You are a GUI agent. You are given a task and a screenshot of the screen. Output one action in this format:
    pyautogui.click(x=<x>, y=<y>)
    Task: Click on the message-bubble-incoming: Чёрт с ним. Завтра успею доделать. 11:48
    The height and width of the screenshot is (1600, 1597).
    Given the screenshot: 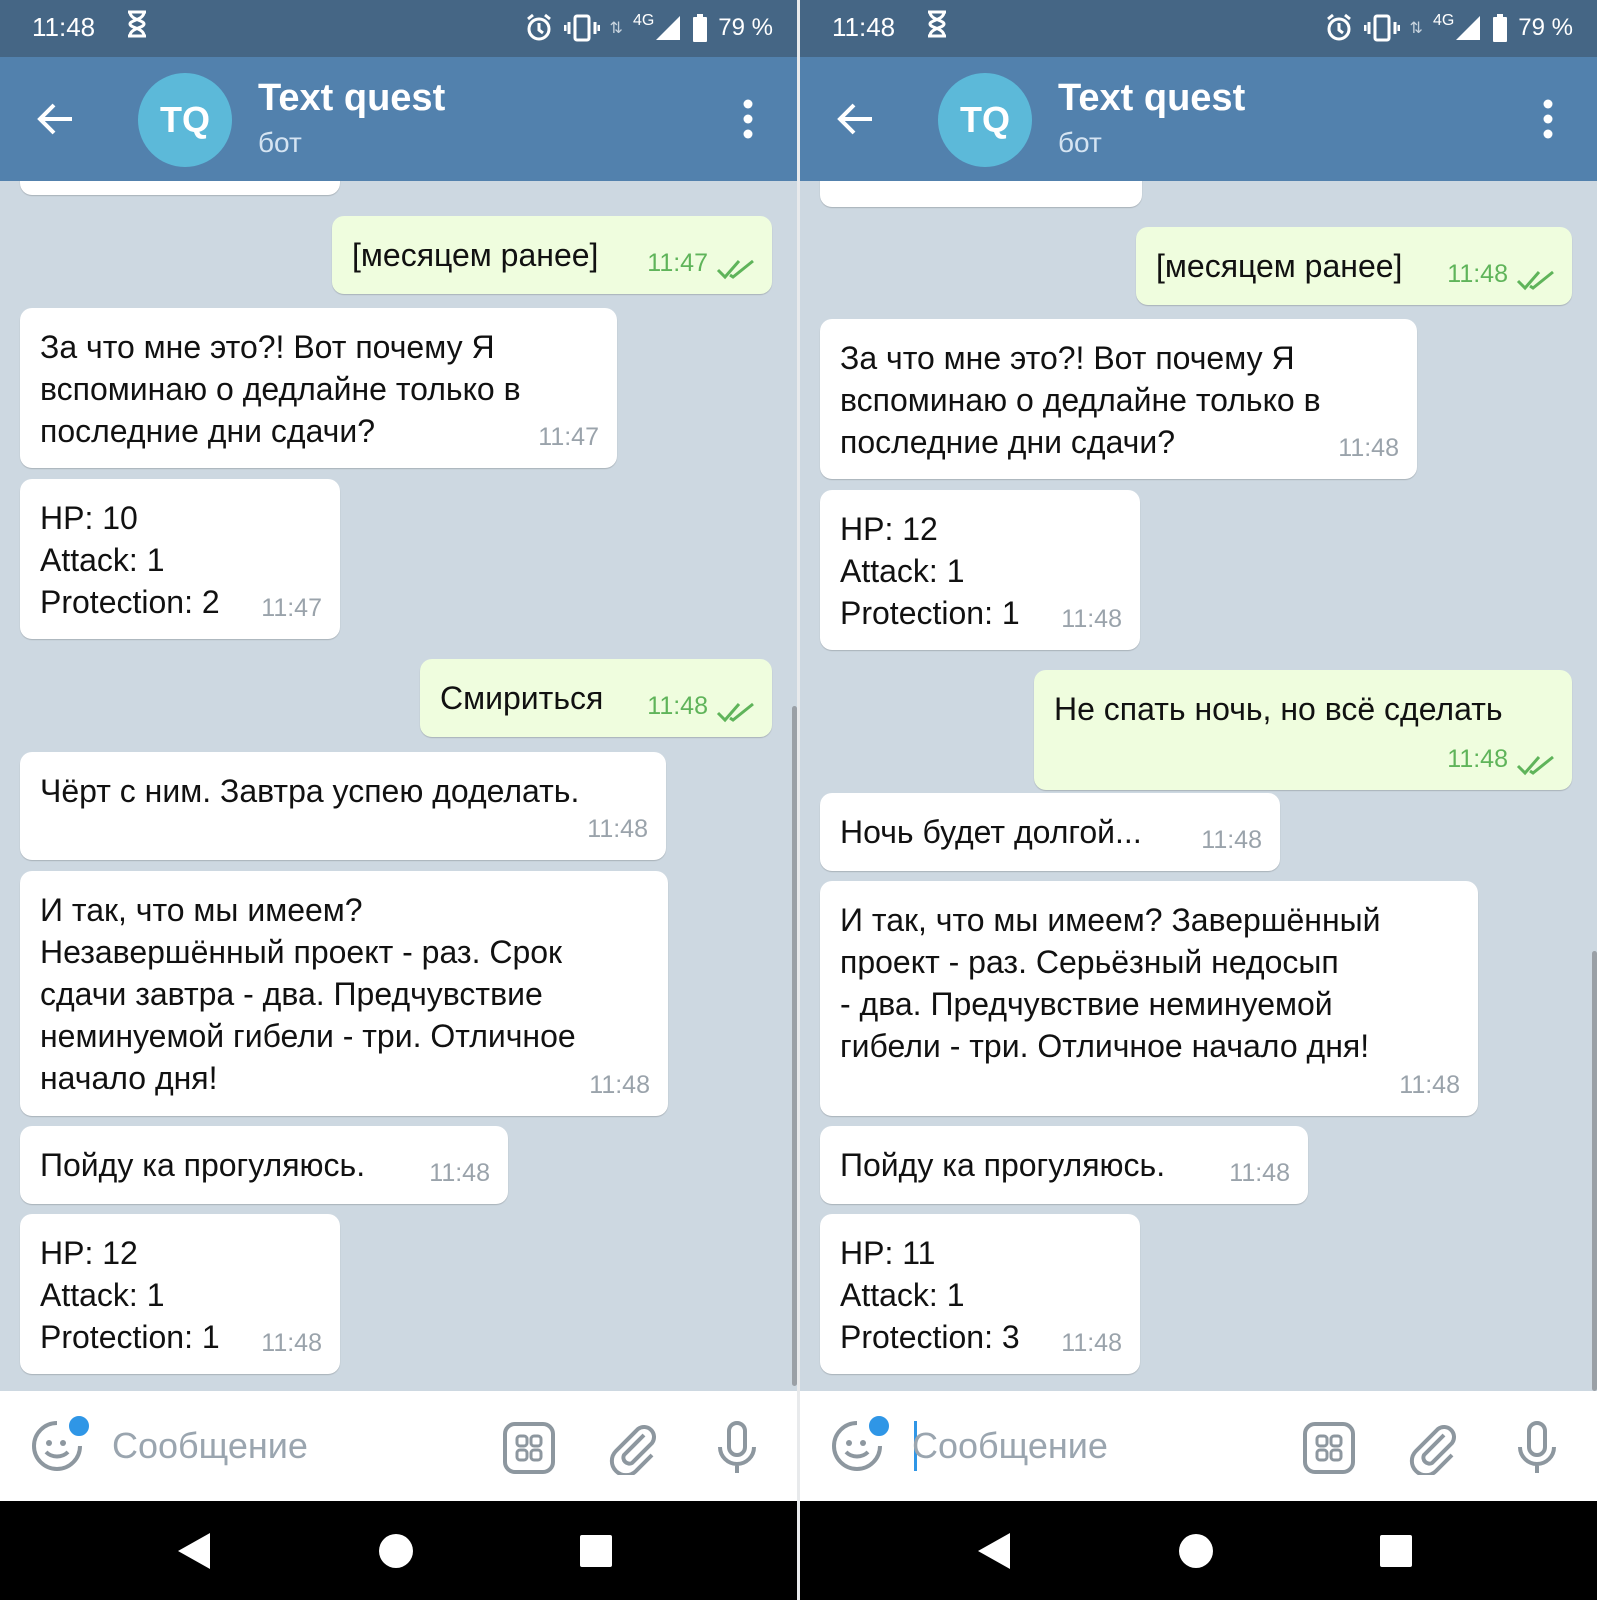 What is the action you would take?
    pyautogui.click(x=343, y=806)
    